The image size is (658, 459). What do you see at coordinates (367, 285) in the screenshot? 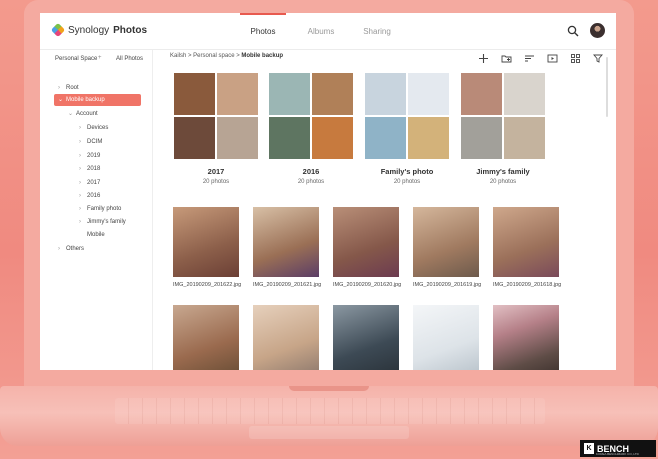
I see `photo-filename: IMG_20190209_201620.jpg` at bounding box center [367, 285].